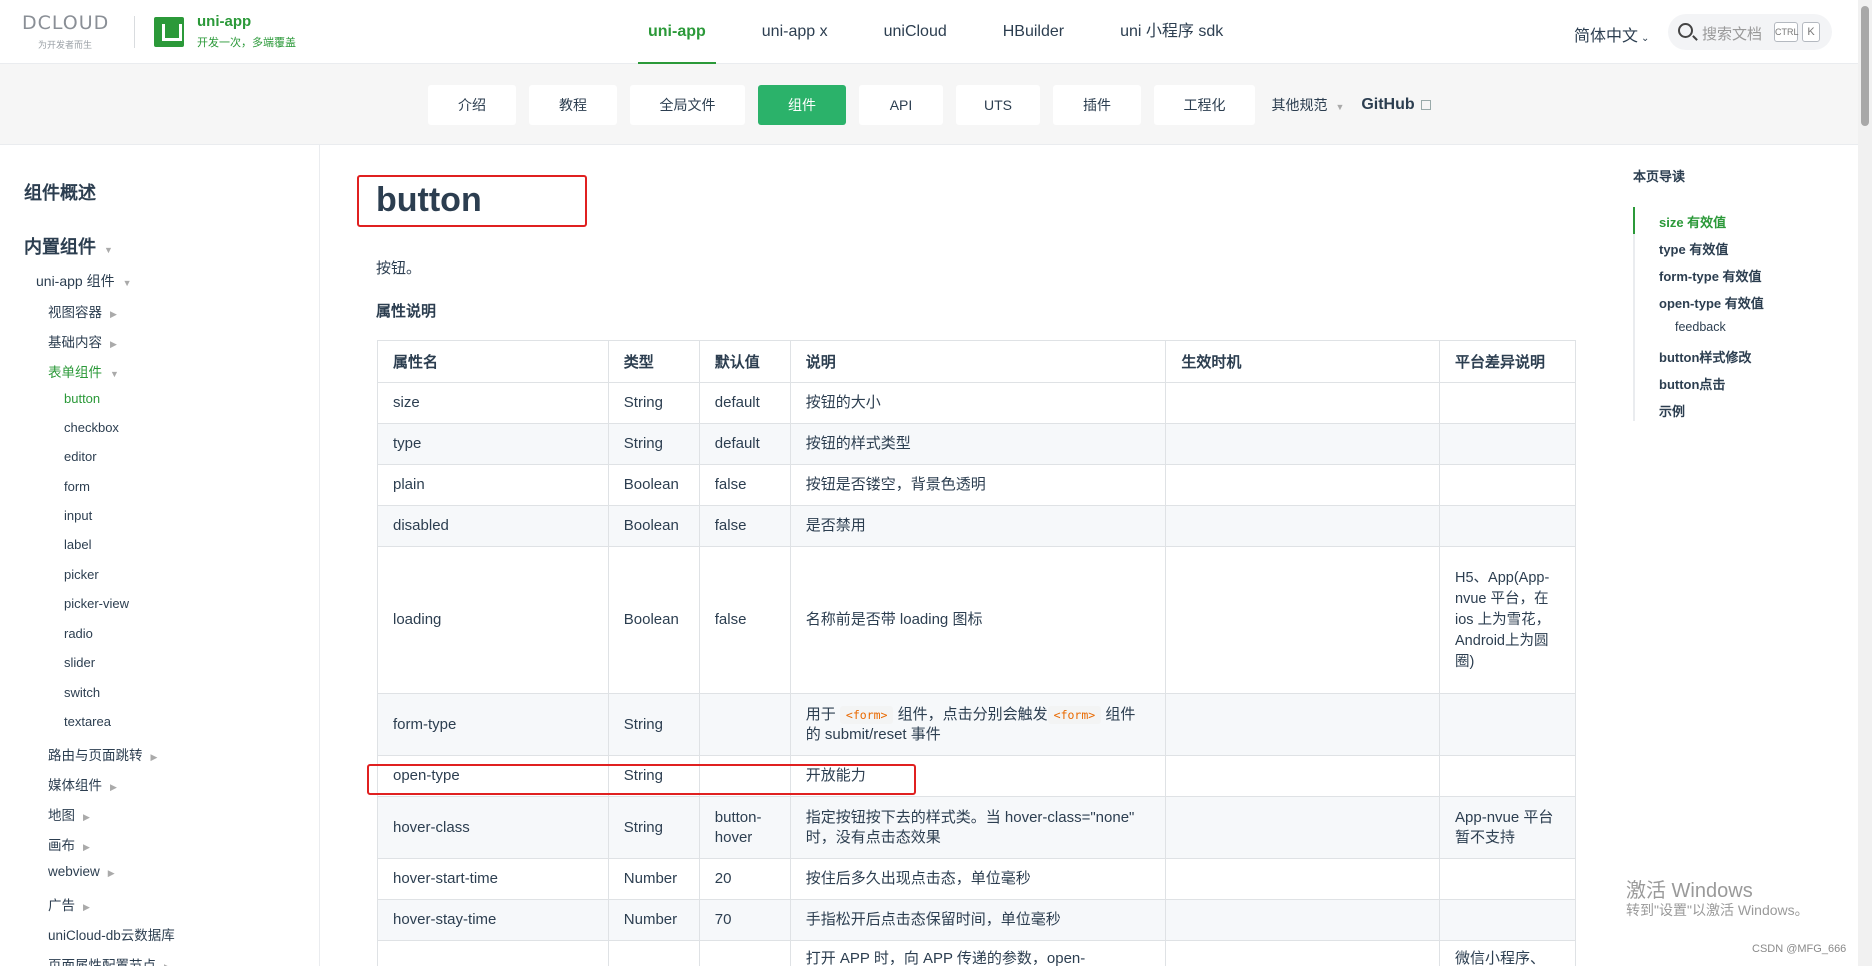  What do you see at coordinates (1786, 32) in the screenshot?
I see `kbd-ctrl: CTRL` at bounding box center [1786, 32].